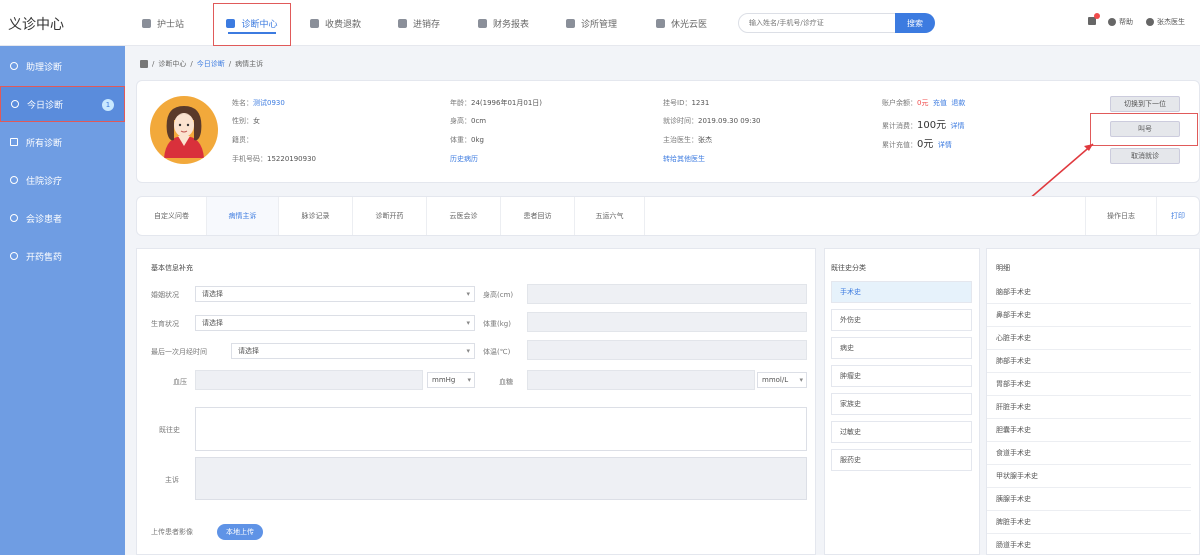 The height and width of the screenshot is (555, 1200). Describe the element at coordinates (1145, 104) in the screenshot. I see `next-patient-button: 切换到下一位` at that location.